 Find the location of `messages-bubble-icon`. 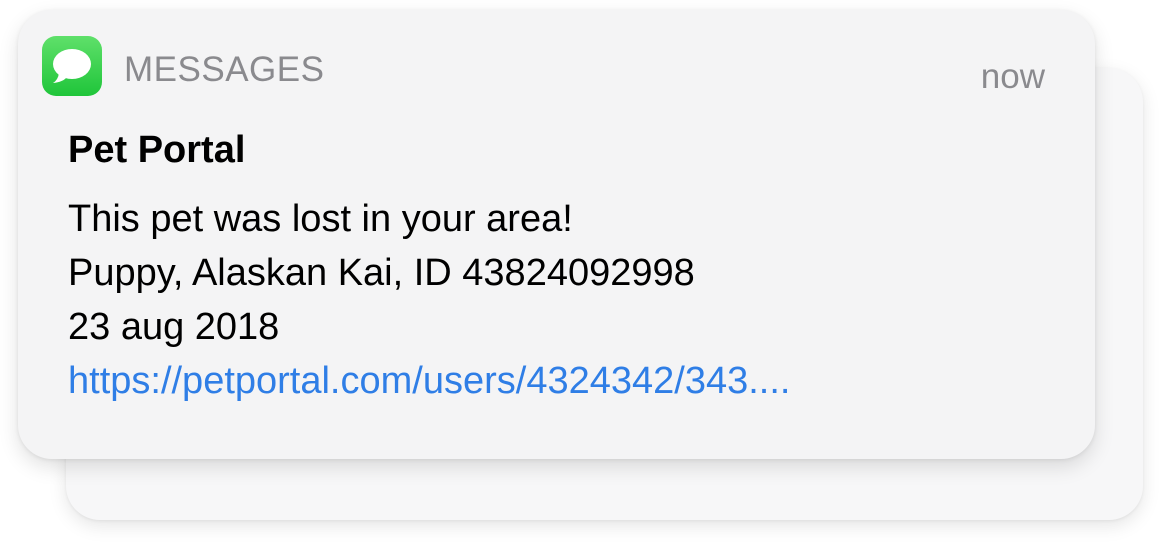

messages-bubble-icon is located at coordinates (72, 66).